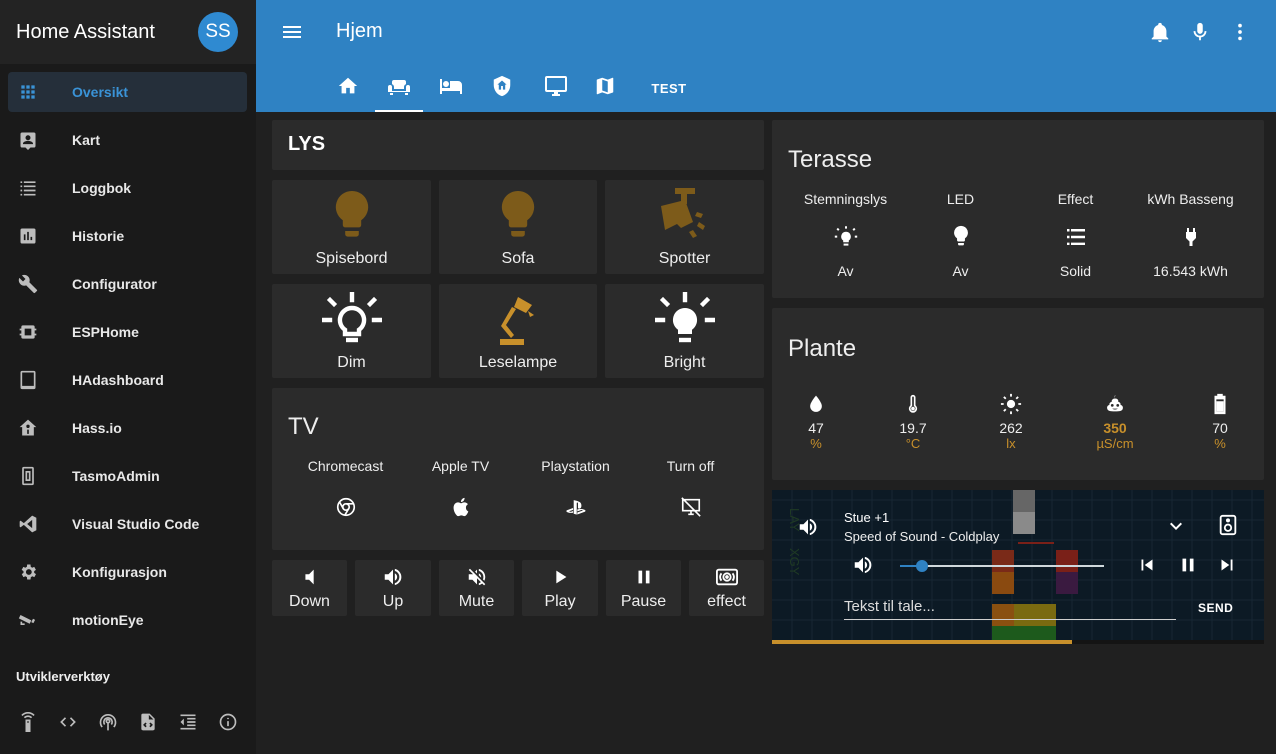  What do you see at coordinates (690, 488) in the screenshot?
I see `tv-turn-off: Turn off` at bounding box center [690, 488].